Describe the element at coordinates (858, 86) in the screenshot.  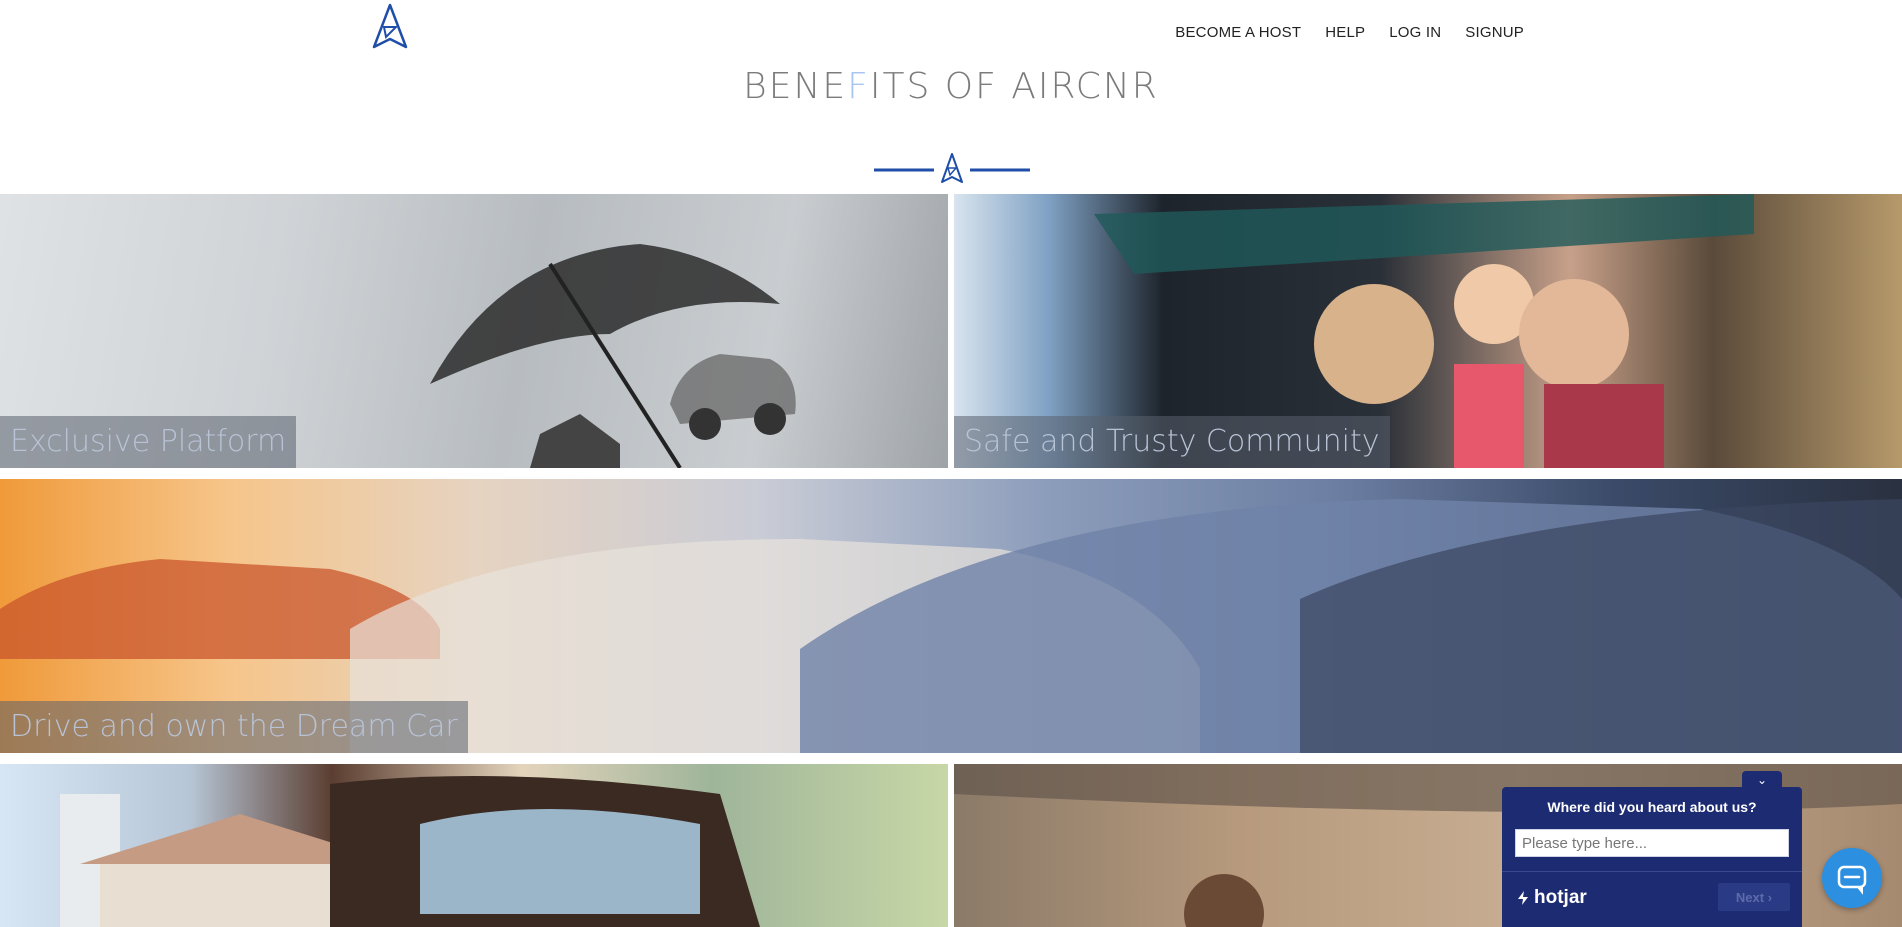
I see `title-accent-letter: F` at that location.